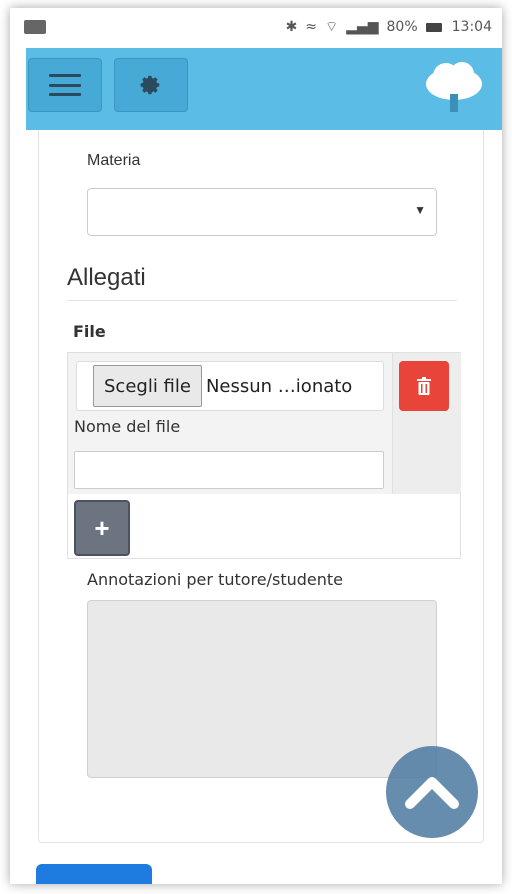  I want to click on scroll-to-top-button, so click(432, 792).